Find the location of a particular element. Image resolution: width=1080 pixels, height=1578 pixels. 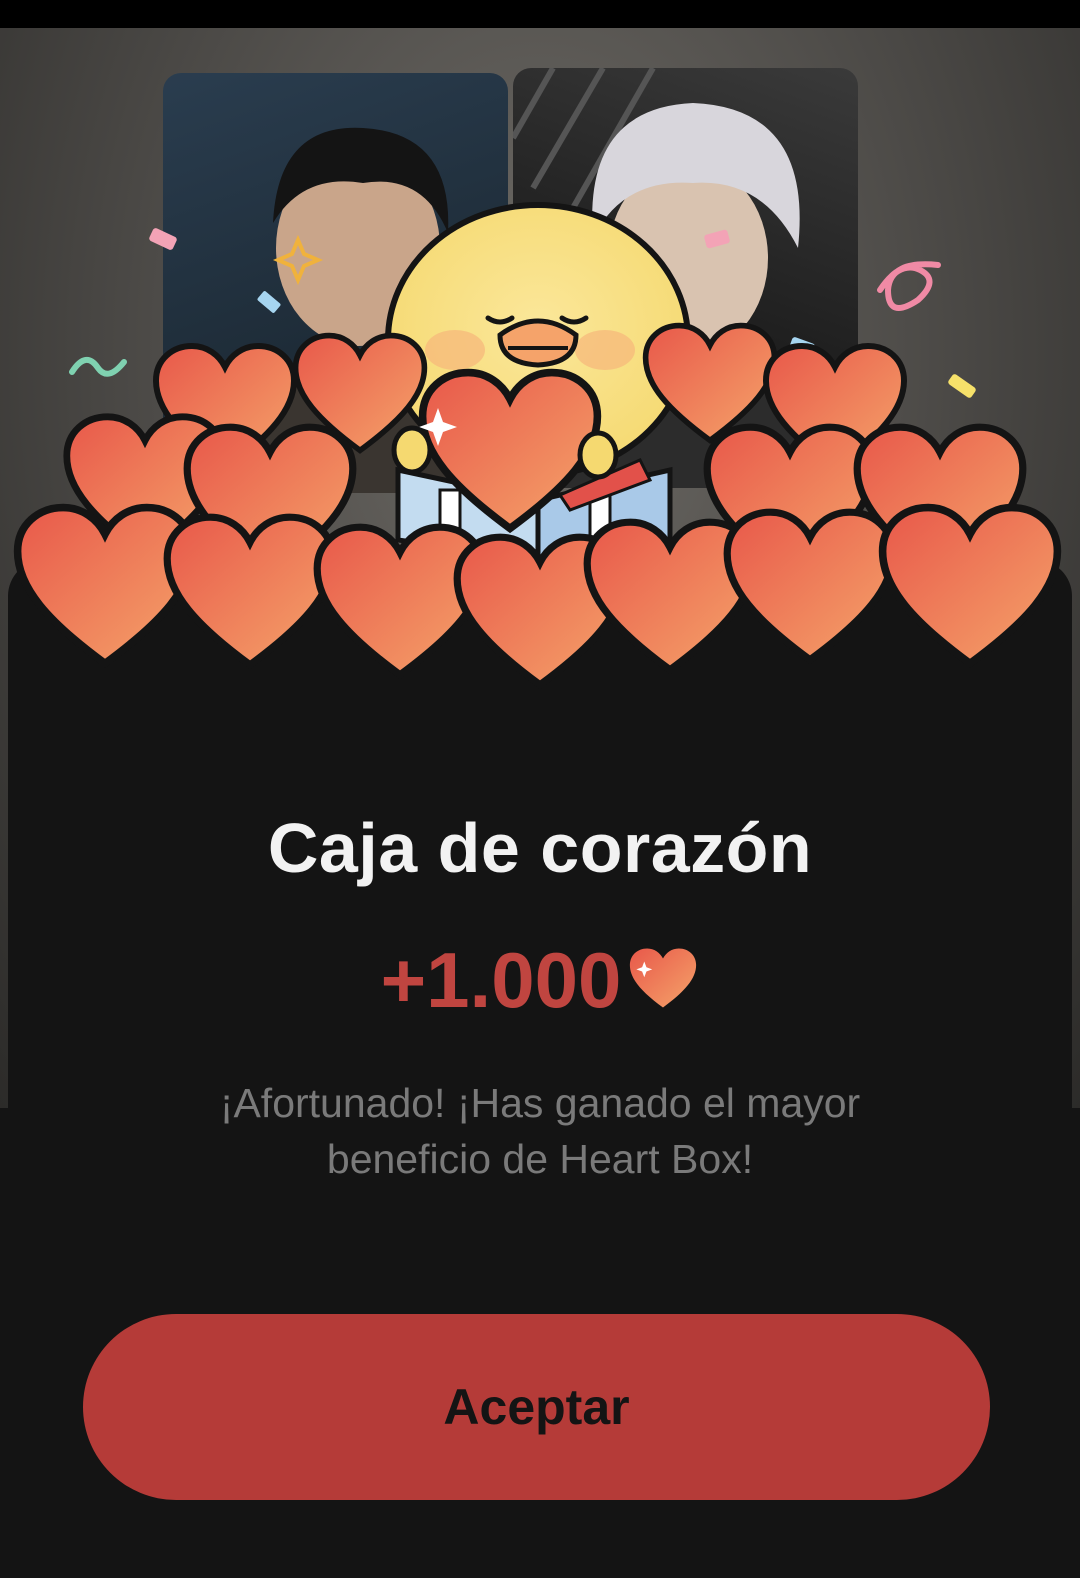

dialog-title: Caja de corazón is located at coordinates (540, 848).